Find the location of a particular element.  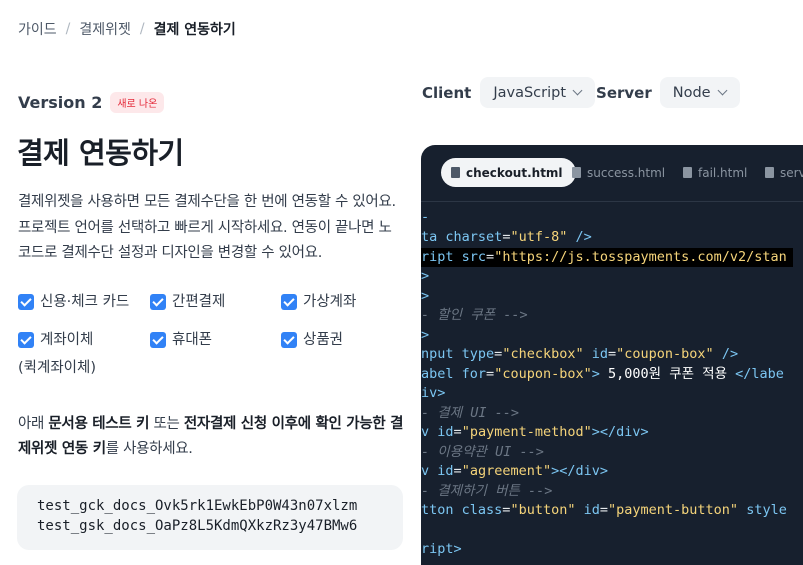

payment-method-virtual-account: 가상계좌 is located at coordinates (318, 302).